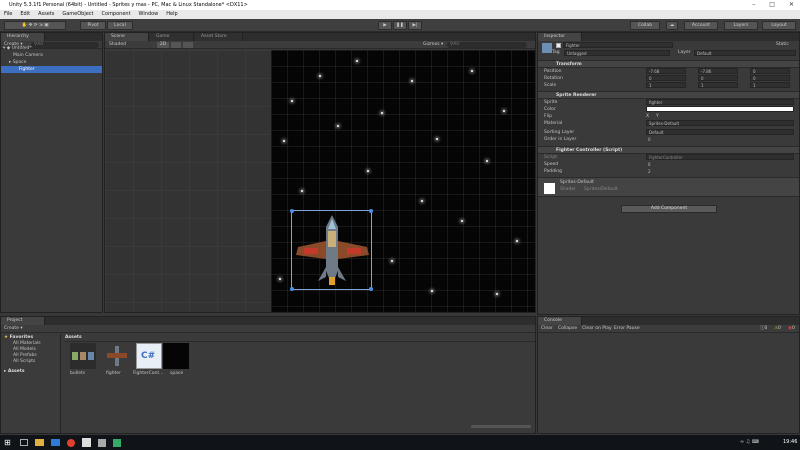 The width and height of the screenshot is (800, 450). Describe the element at coordinates (672, 25) in the screenshot. I see `cloud-button: ☁` at that location.